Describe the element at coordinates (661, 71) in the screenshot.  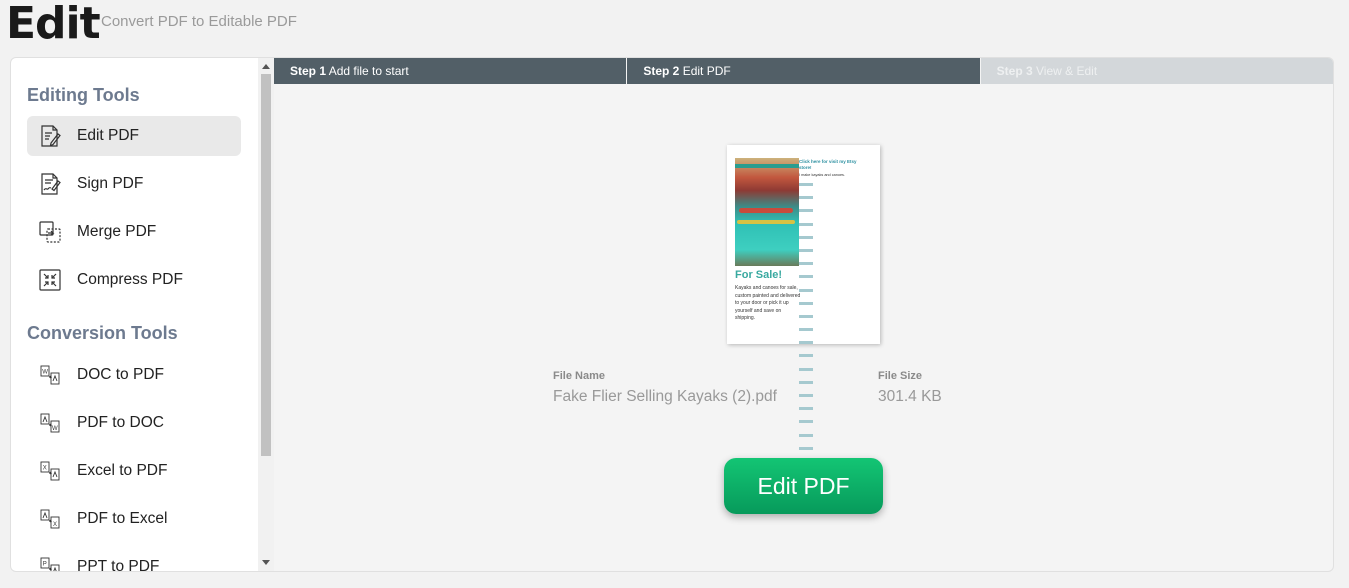
I see `step-number: Step 2` at that location.